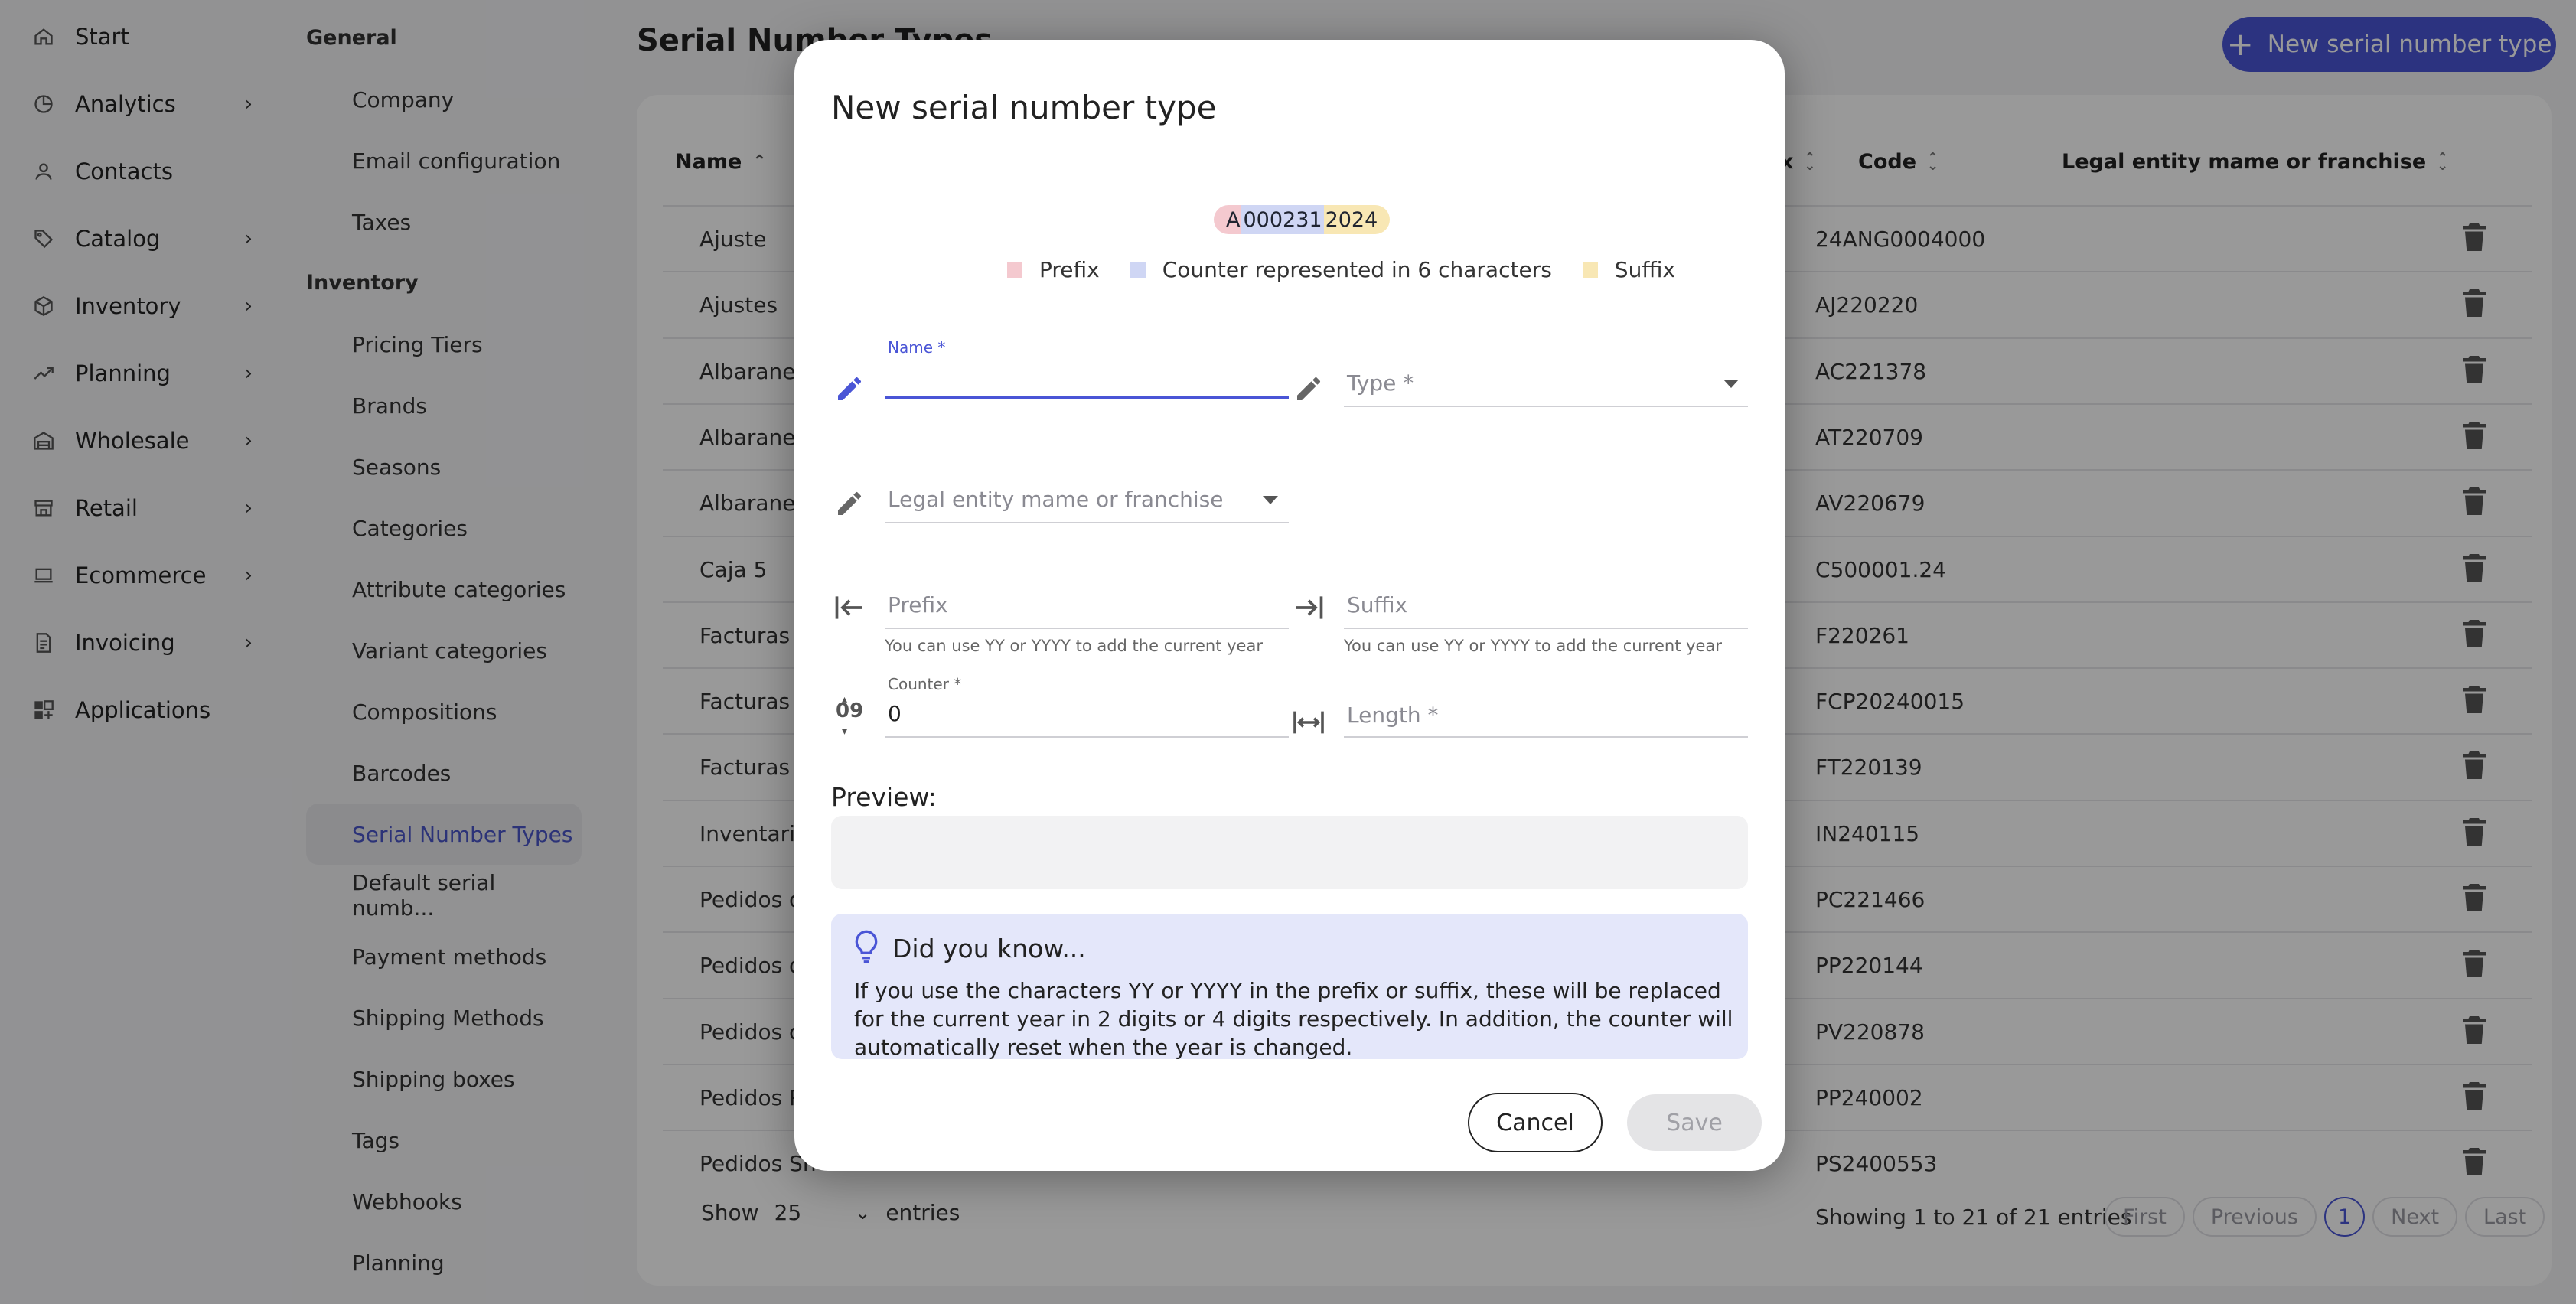  What do you see at coordinates (1289, 852) in the screenshot?
I see `preview-box` at bounding box center [1289, 852].